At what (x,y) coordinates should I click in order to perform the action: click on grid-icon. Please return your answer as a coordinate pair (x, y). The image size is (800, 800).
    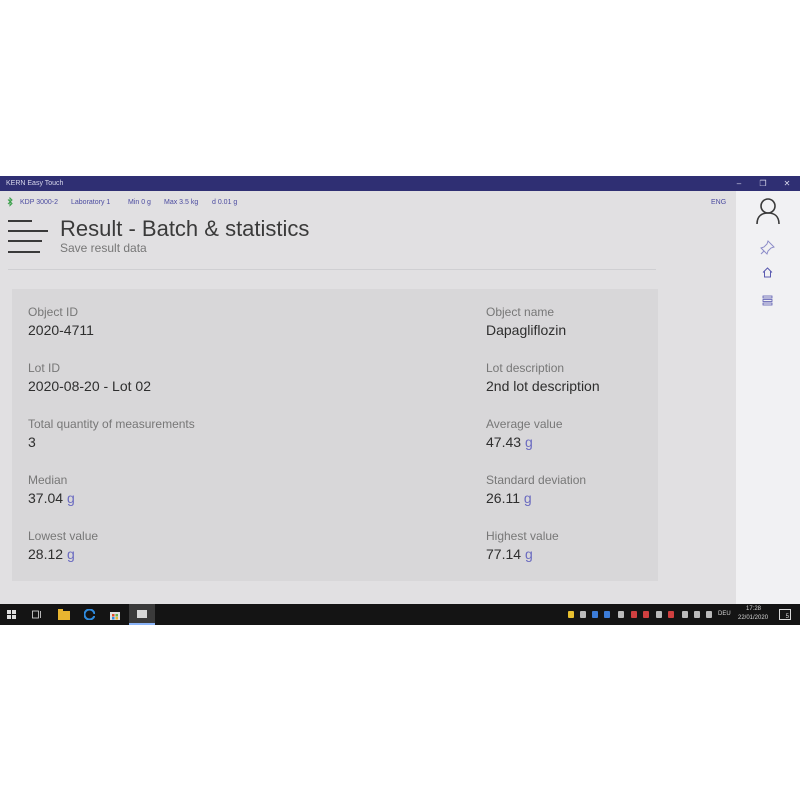
    Looking at the image, I should click on (767, 300).